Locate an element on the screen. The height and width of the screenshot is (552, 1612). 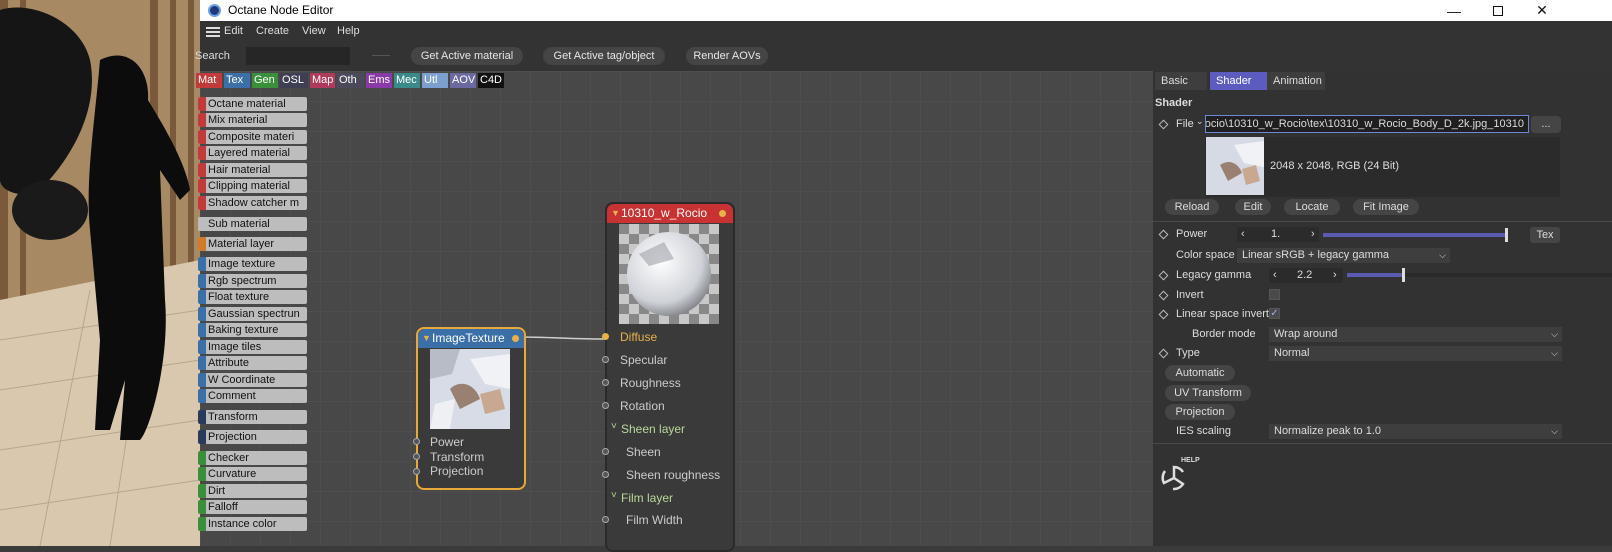
invert-checkbox is located at coordinates (1274, 294).